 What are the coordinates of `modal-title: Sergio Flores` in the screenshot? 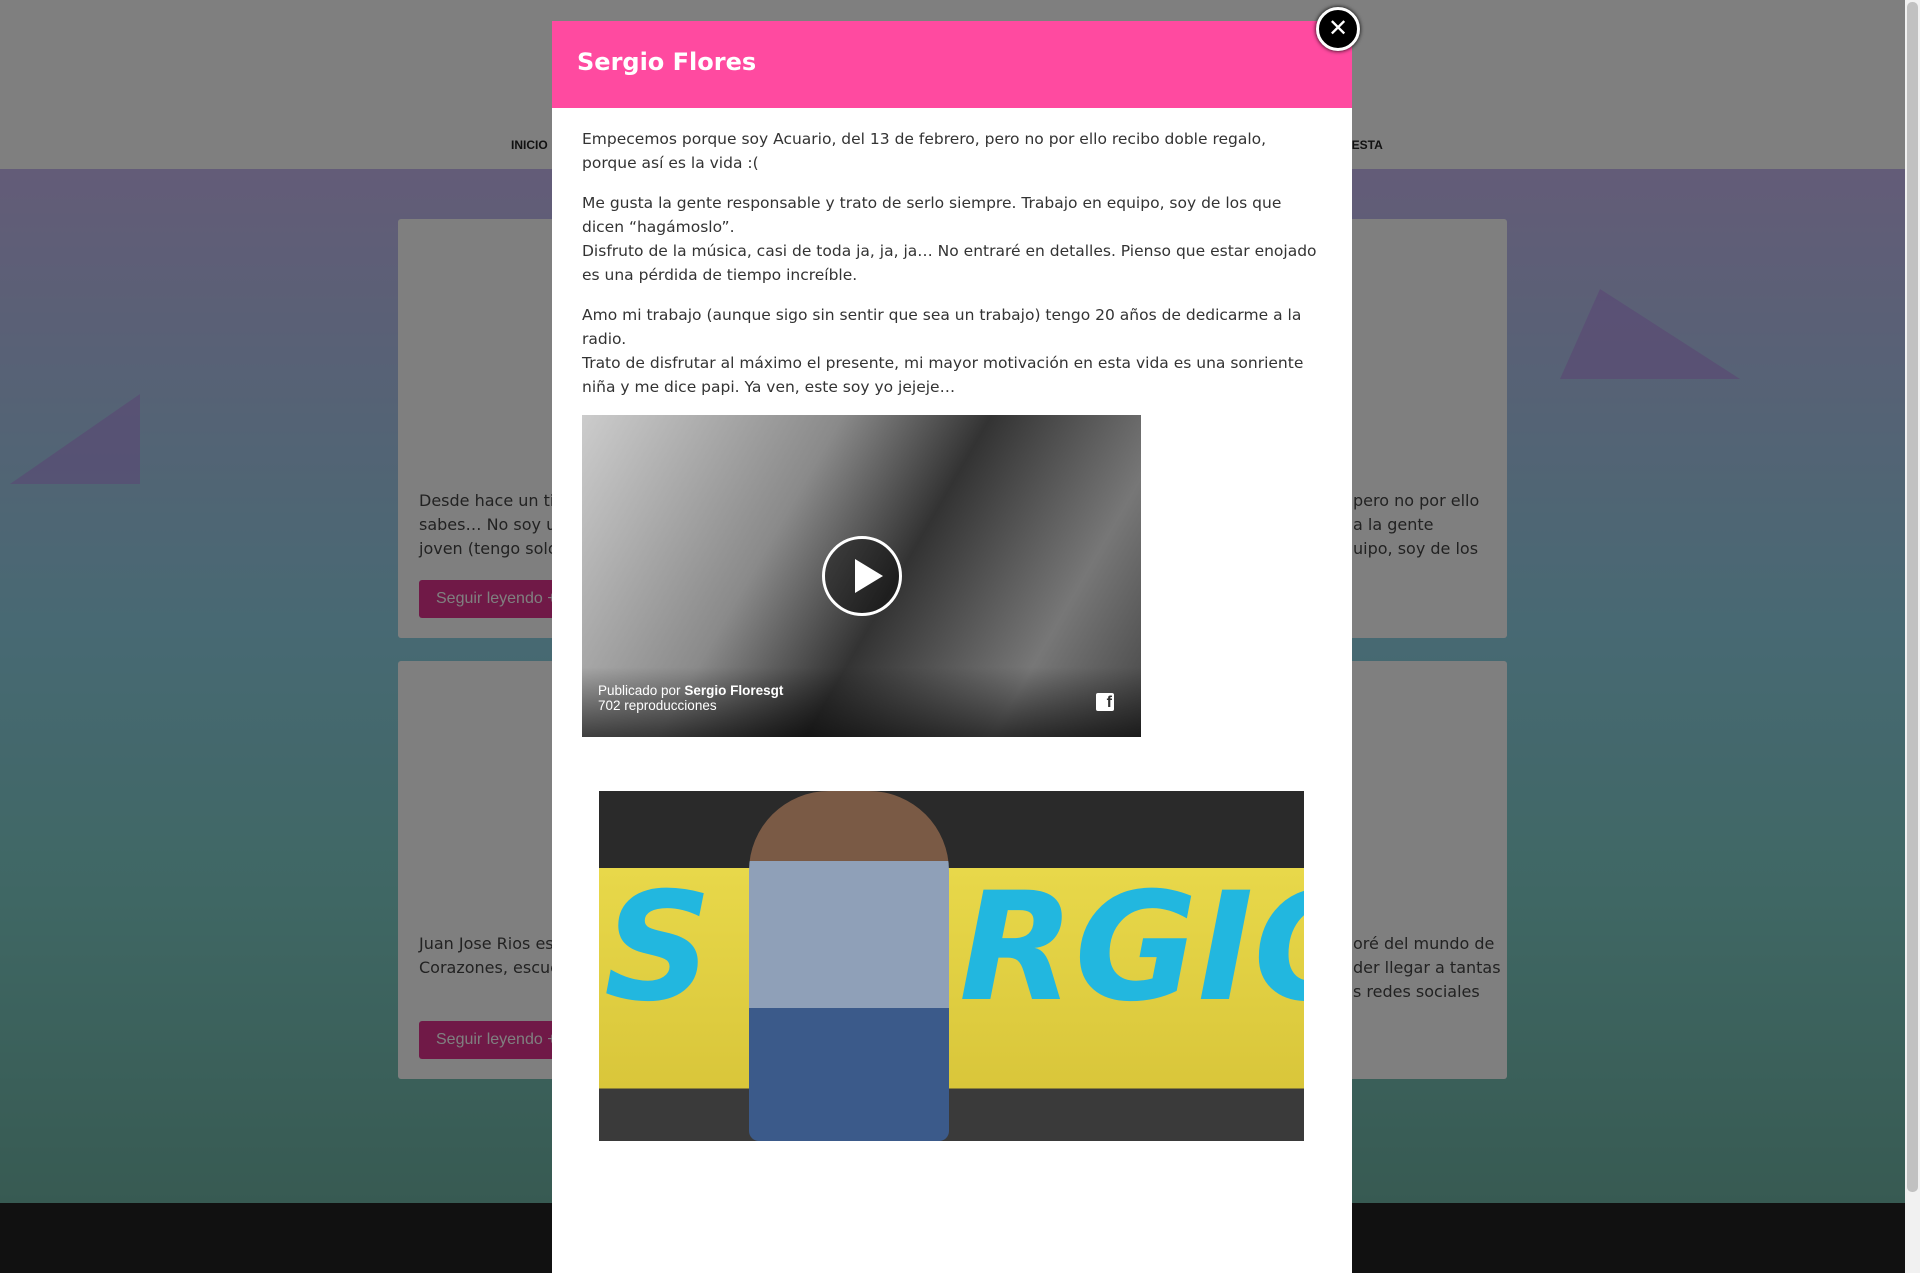 It's located at (952, 64).